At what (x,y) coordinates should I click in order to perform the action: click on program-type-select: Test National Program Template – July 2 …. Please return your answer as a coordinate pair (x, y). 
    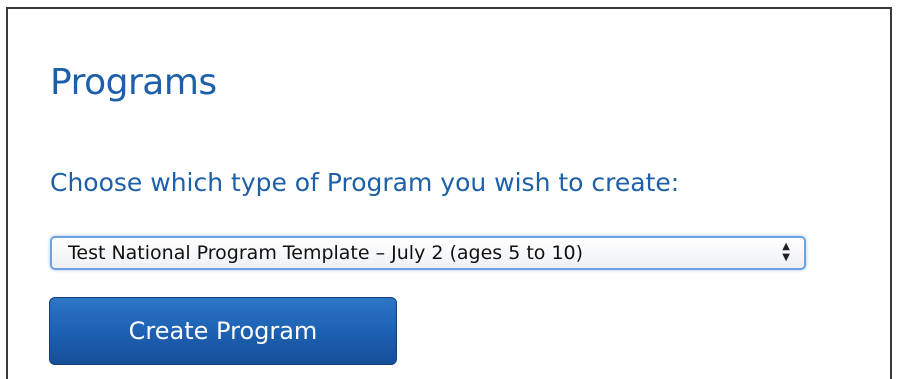
    Looking at the image, I should click on (428, 253).